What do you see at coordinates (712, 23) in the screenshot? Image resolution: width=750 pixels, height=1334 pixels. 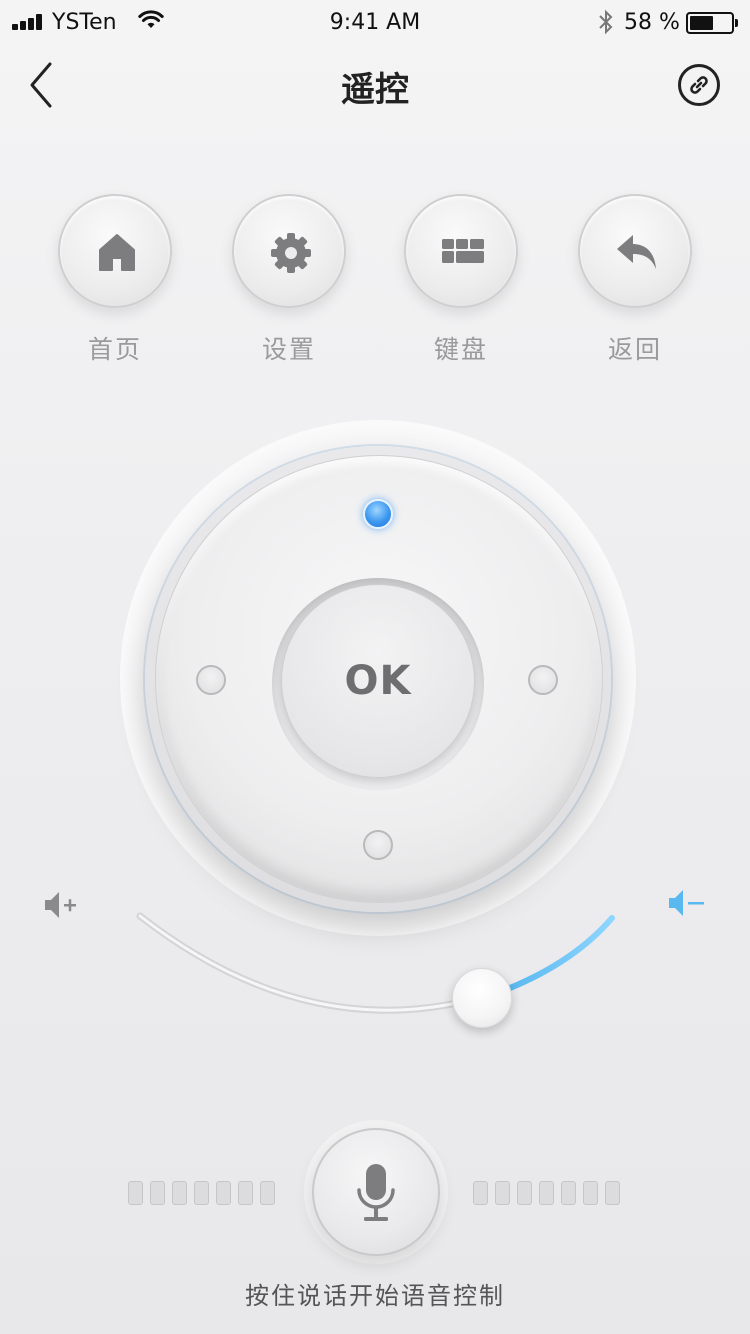 I see `battery-icon` at bounding box center [712, 23].